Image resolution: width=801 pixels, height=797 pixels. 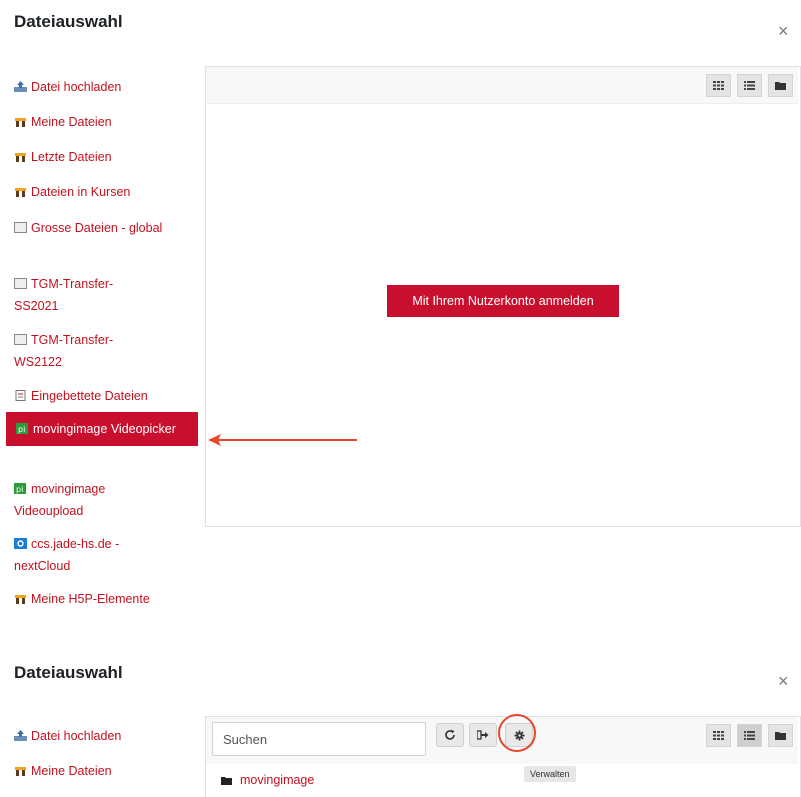 I want to click on refresh-icon, so click(x=450, y=734).